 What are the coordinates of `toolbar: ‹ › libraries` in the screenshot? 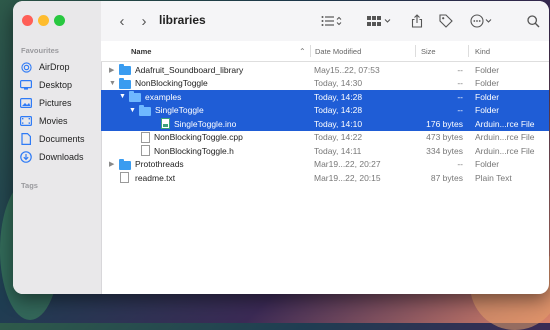 It's located at (325, 21).